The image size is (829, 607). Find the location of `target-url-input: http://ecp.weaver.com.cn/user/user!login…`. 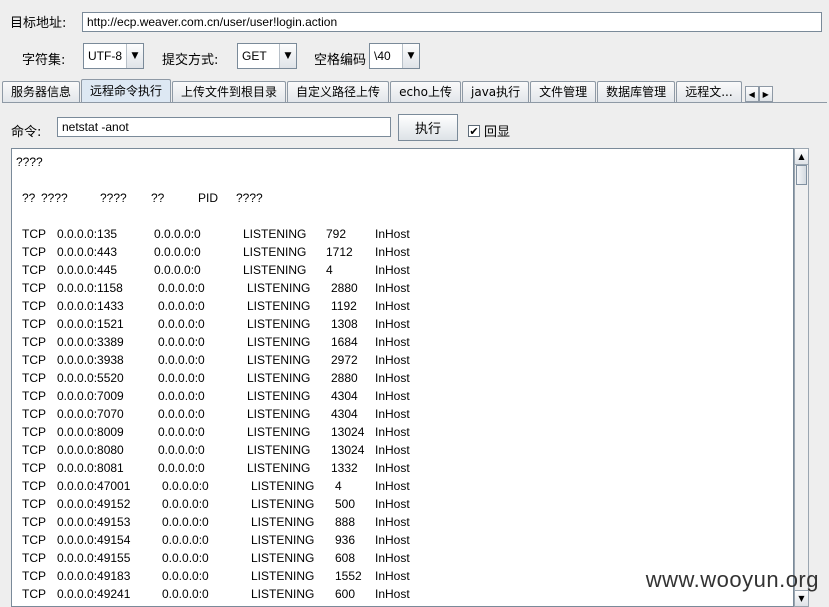

target-url-input: http://ecp.weaver.com.cn/user/user!login… is located at coordinates (452, 22).